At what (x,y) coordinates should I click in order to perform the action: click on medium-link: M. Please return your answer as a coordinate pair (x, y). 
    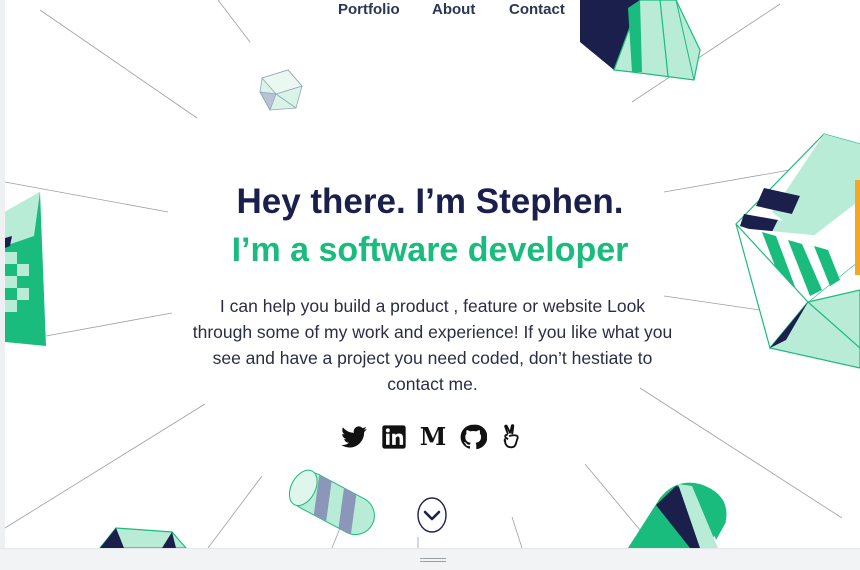
    Looking at the image, I should click on (433, 437).